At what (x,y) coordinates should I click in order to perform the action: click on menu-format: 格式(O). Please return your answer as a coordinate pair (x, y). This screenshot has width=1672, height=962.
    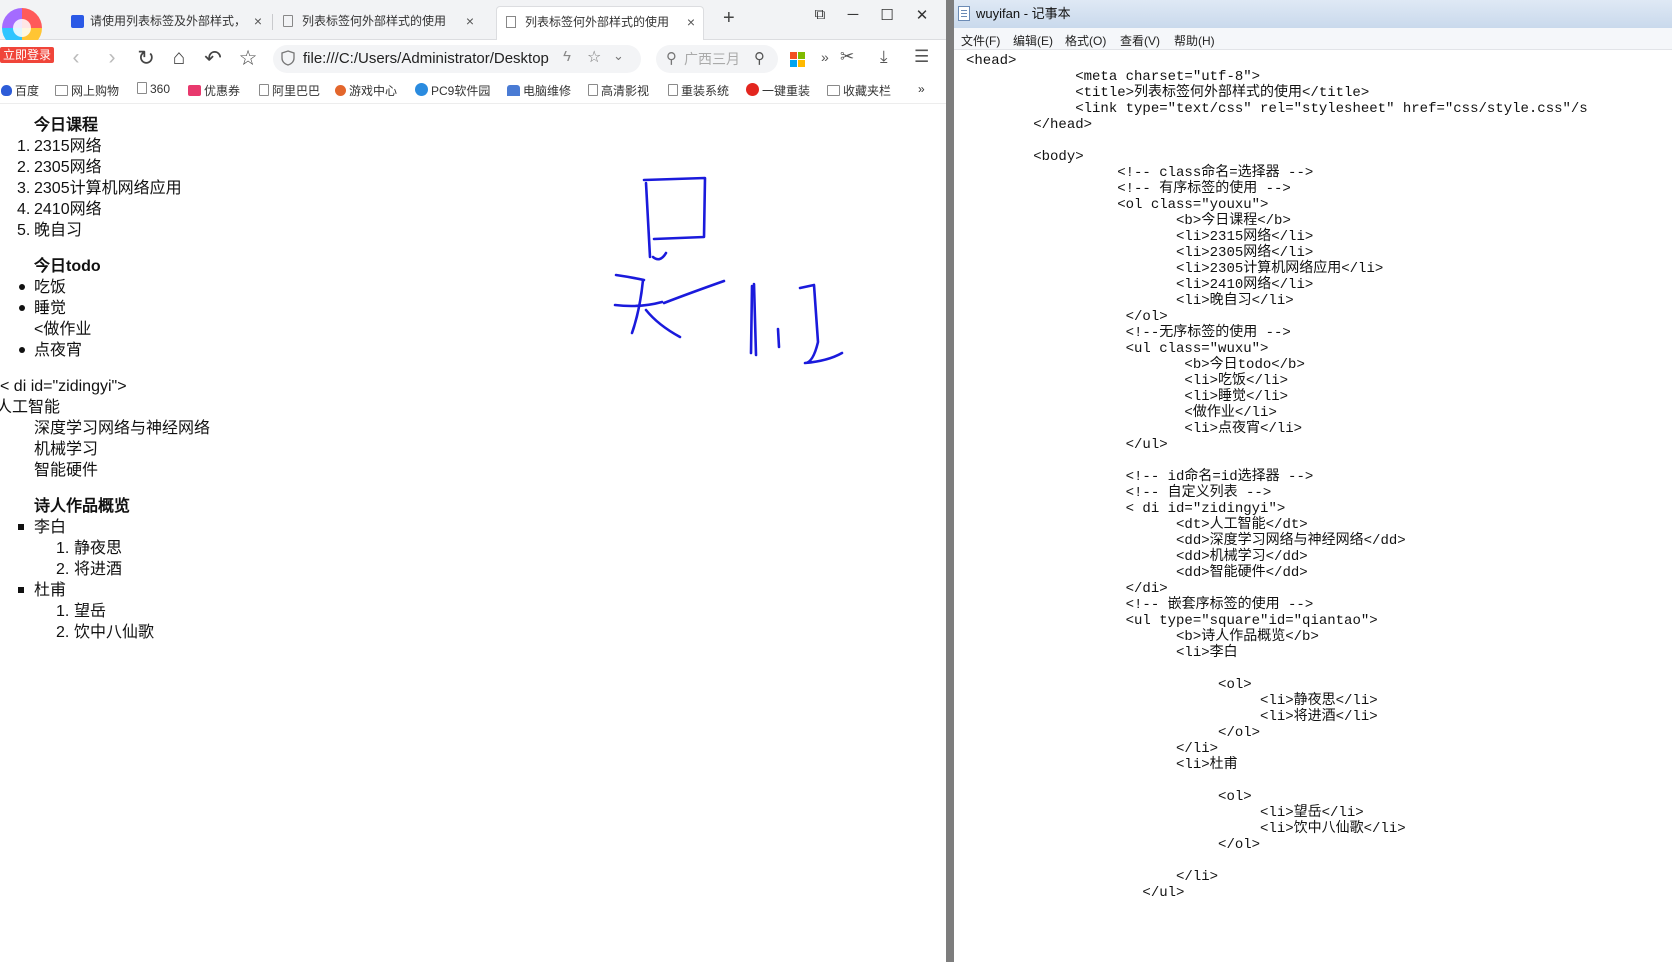
    Looking at the image, I should click on (1085, 40).